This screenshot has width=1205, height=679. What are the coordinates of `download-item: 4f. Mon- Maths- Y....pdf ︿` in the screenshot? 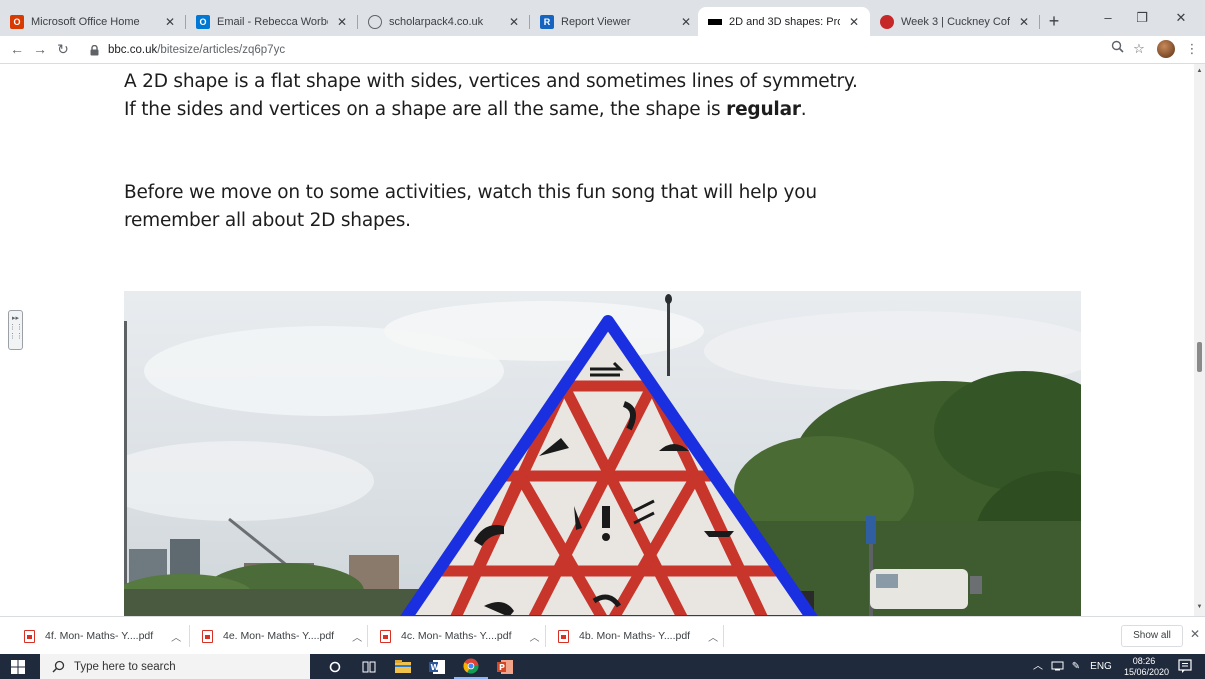 It's located at (95, 636).